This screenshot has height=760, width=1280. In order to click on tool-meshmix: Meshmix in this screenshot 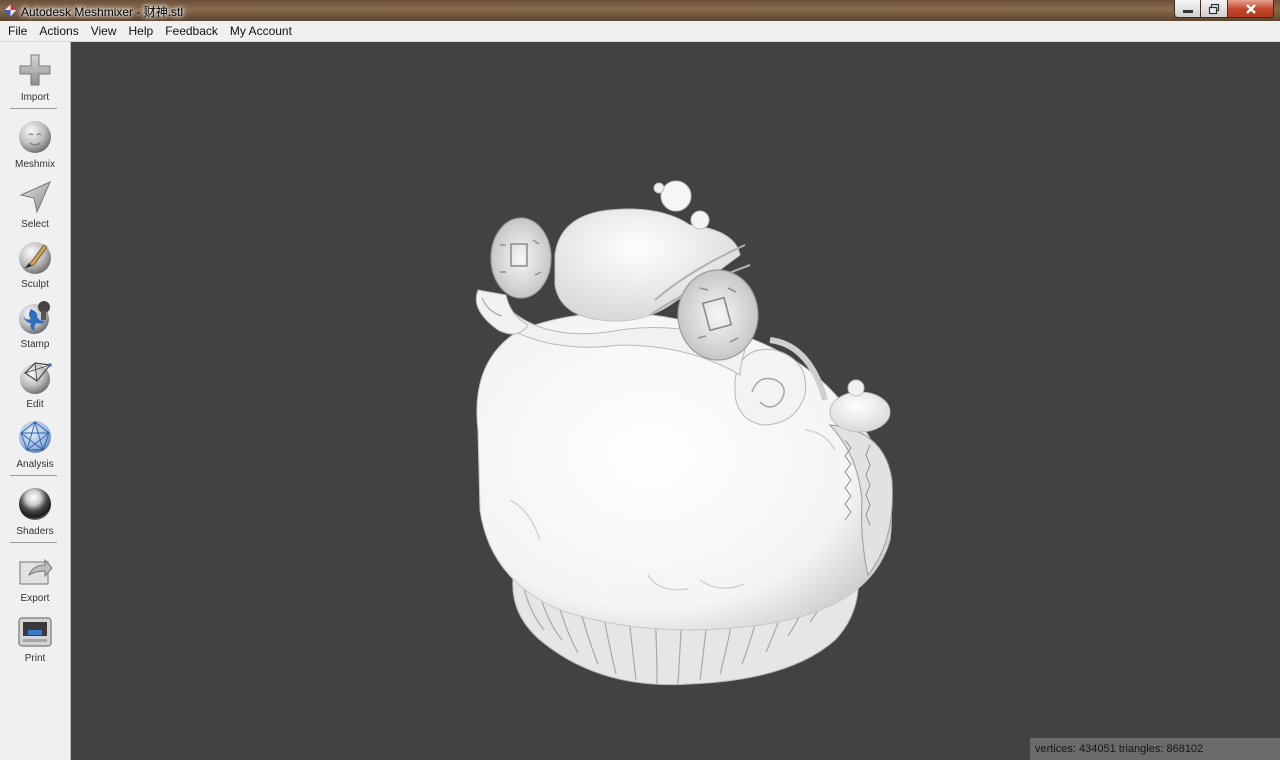, I will do `click(35, 149)`.